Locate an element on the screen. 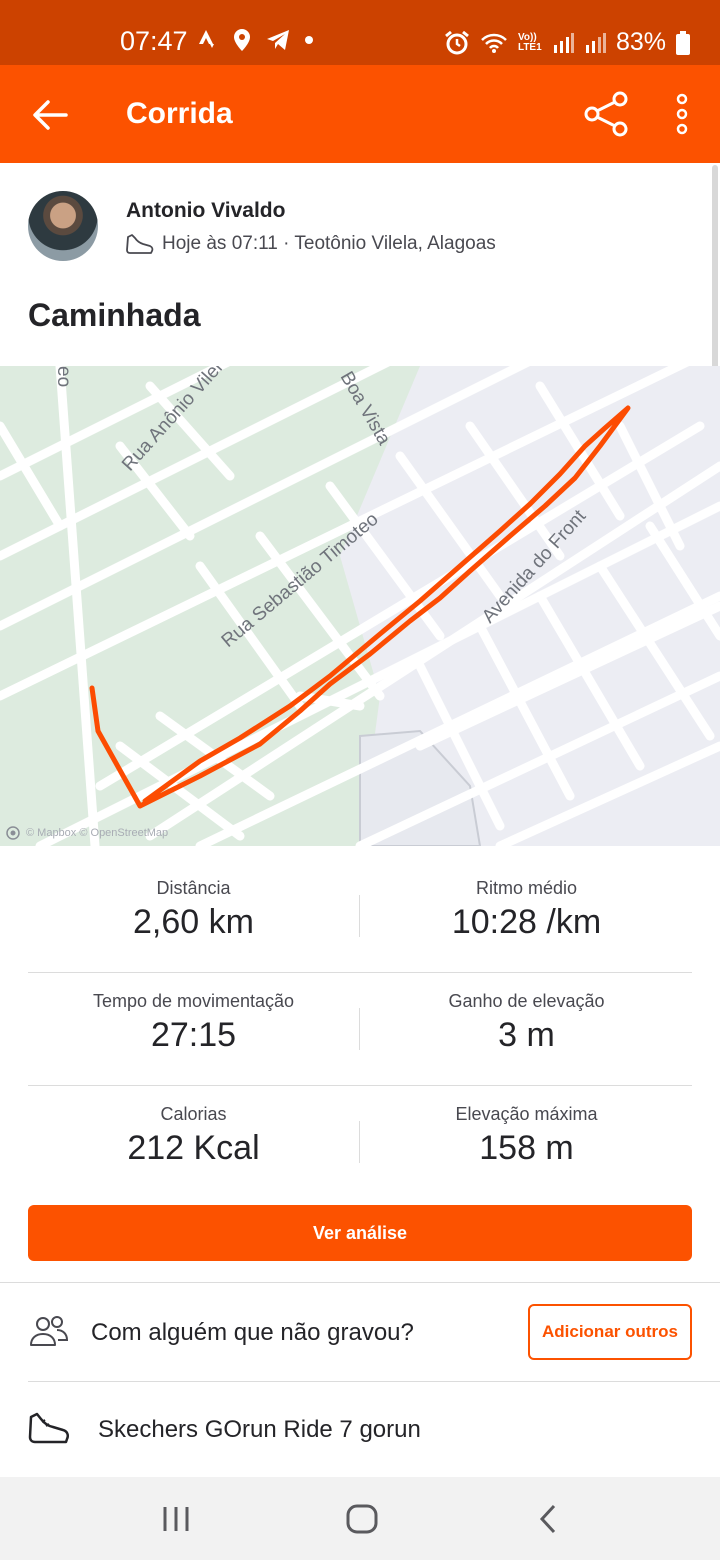 The image size is (720, 1560). stat-label: Tempo de movimentação is located at coordinates (193, 1001).